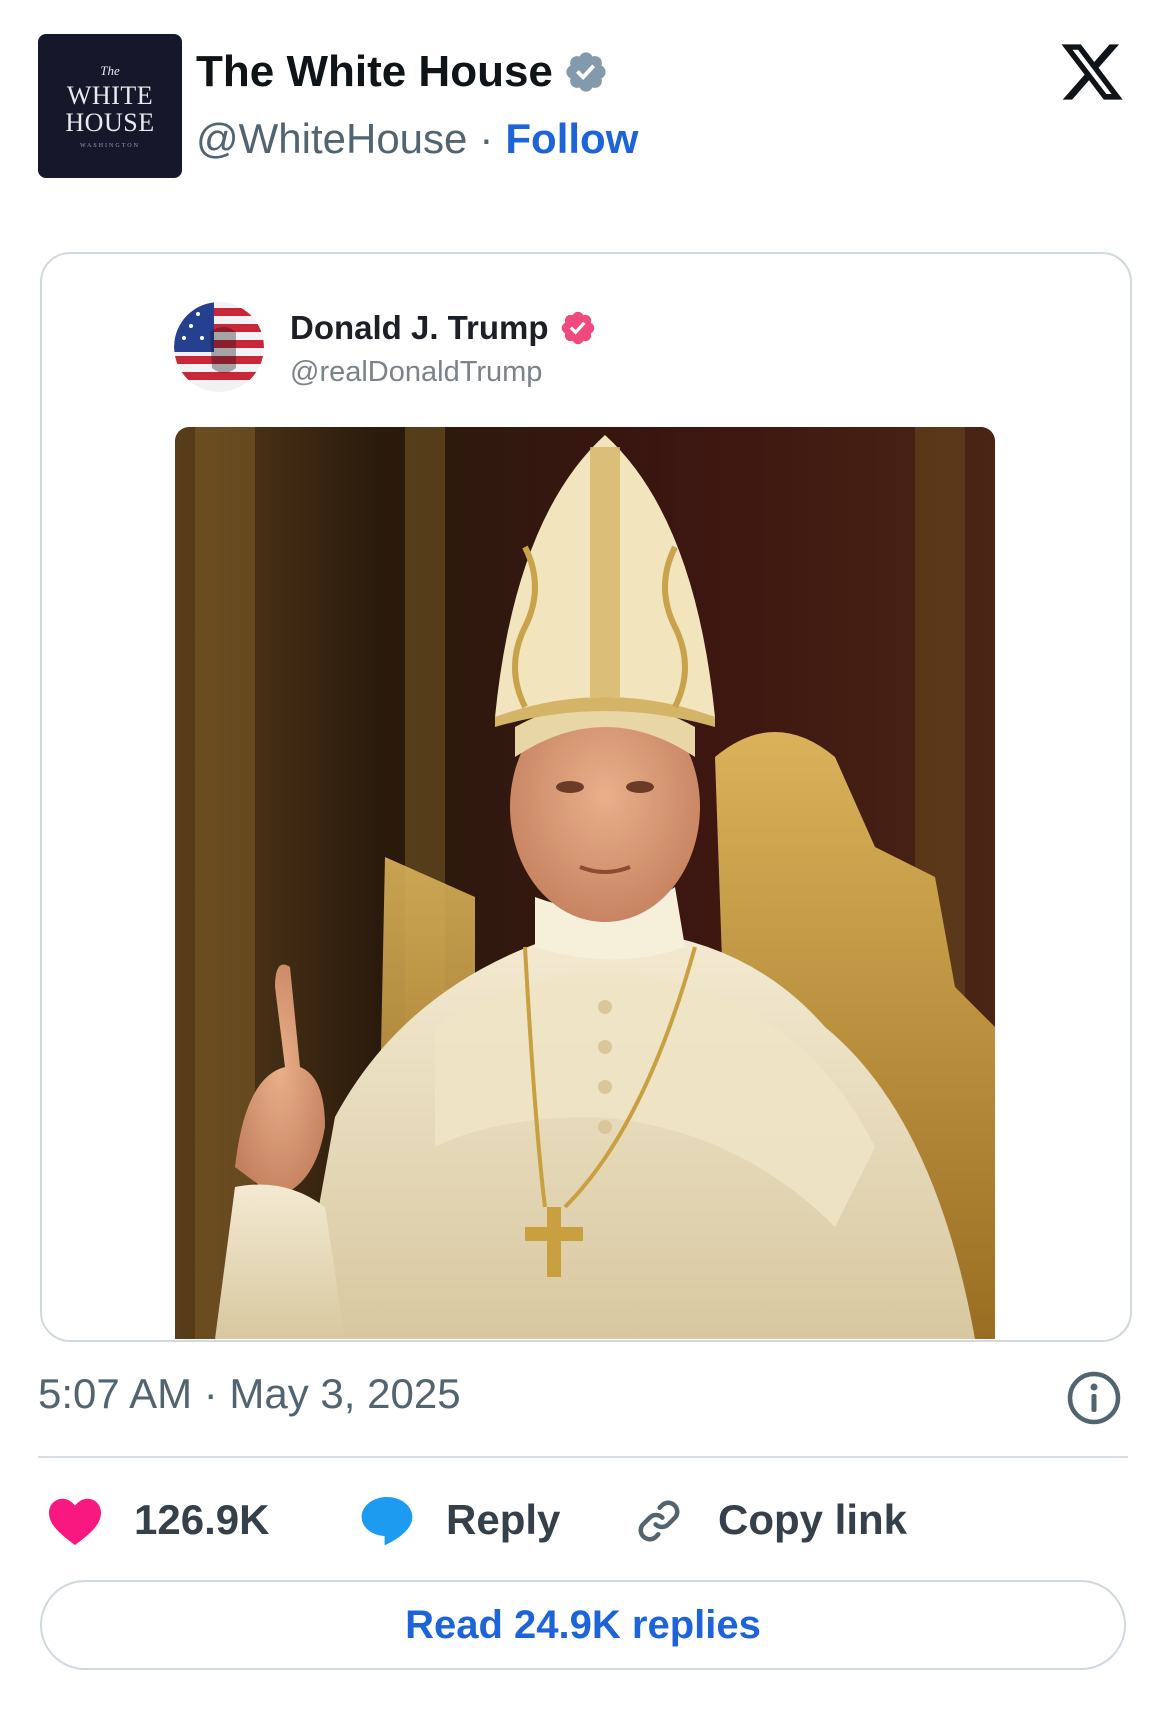 This screenshot has width=1157, height=1711. What do you see at coordinates (75, 1520) in the screenshot?
I see `heart-icon` at bounding box center [75, 1520].